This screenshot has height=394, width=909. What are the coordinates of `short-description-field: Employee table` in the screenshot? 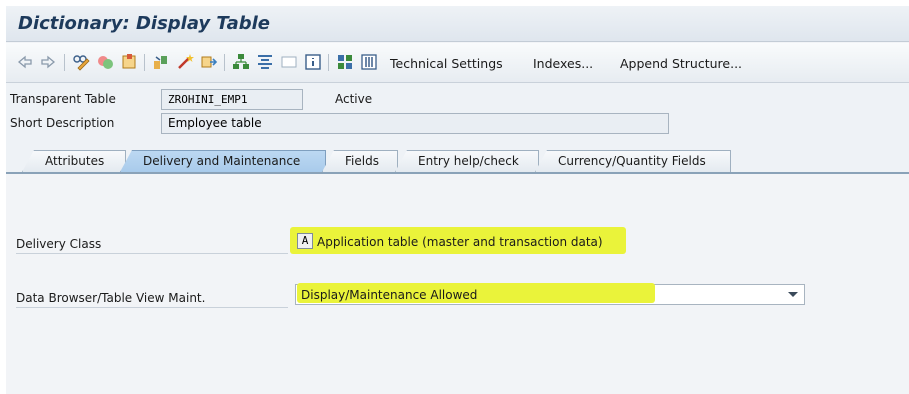 It's located at (415, 123).